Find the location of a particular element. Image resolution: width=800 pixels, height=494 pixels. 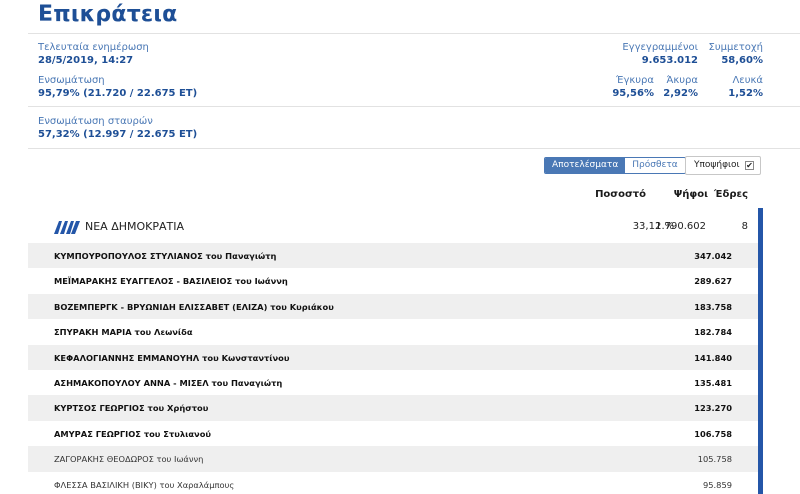

integration-label: Ενσωμάτωση is located at coordinates (71, 80).